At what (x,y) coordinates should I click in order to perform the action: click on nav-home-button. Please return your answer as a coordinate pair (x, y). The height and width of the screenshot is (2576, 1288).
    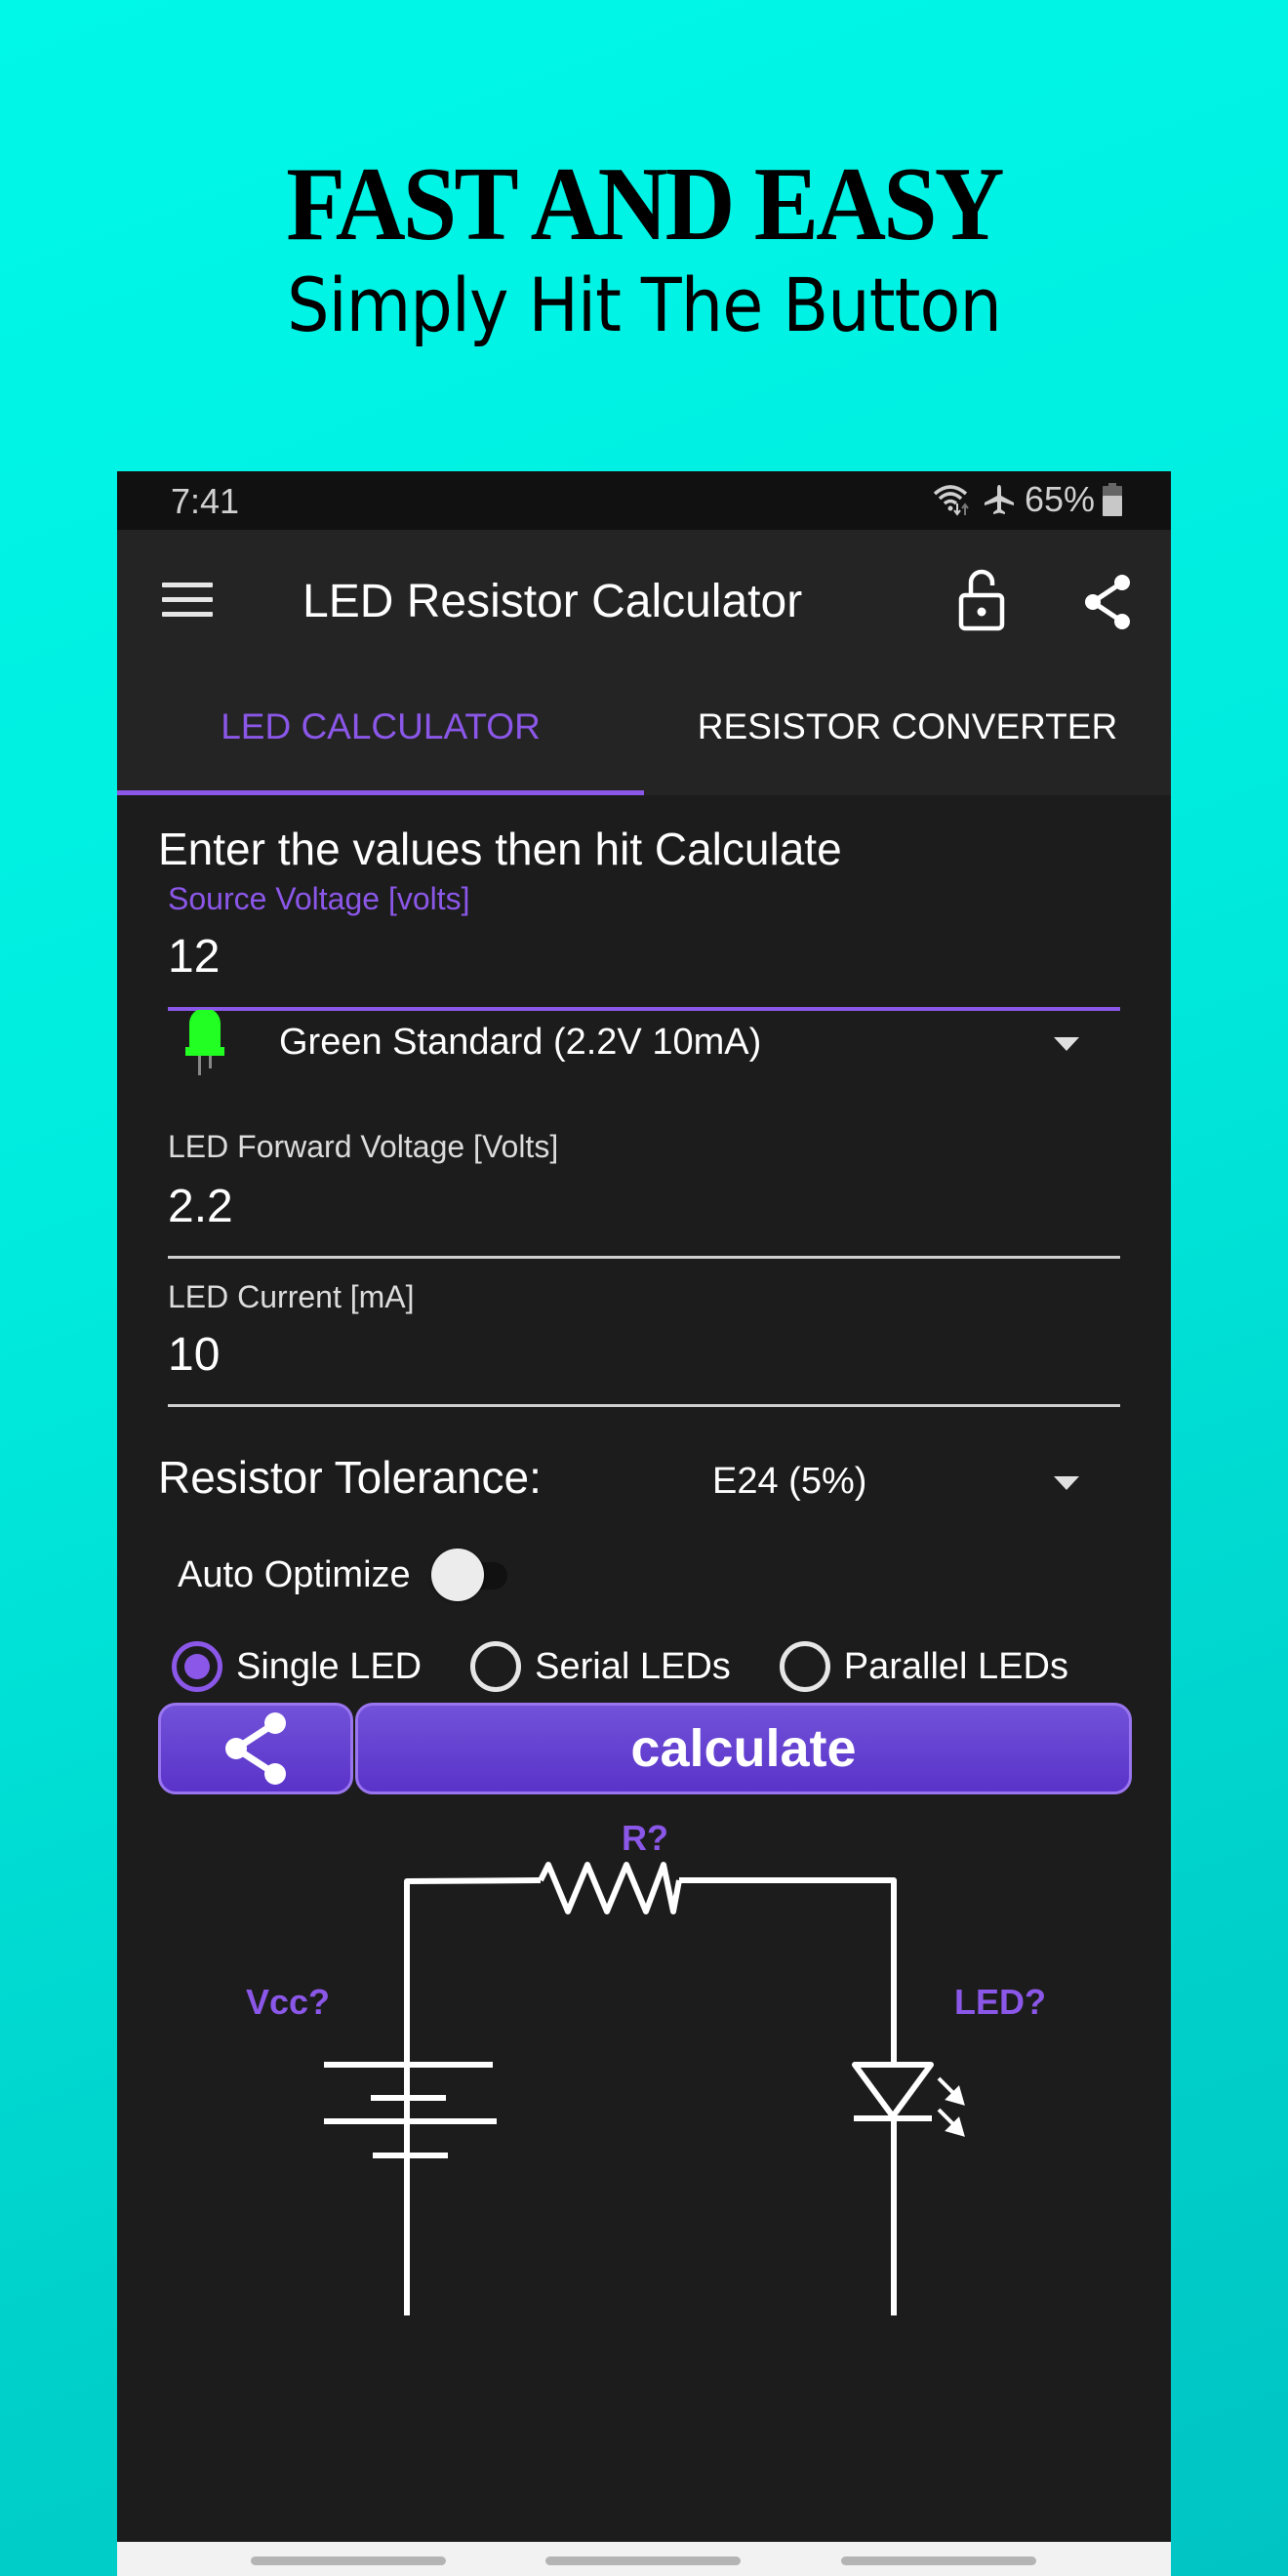
    Looking at the image, I should click on (643, 2560).